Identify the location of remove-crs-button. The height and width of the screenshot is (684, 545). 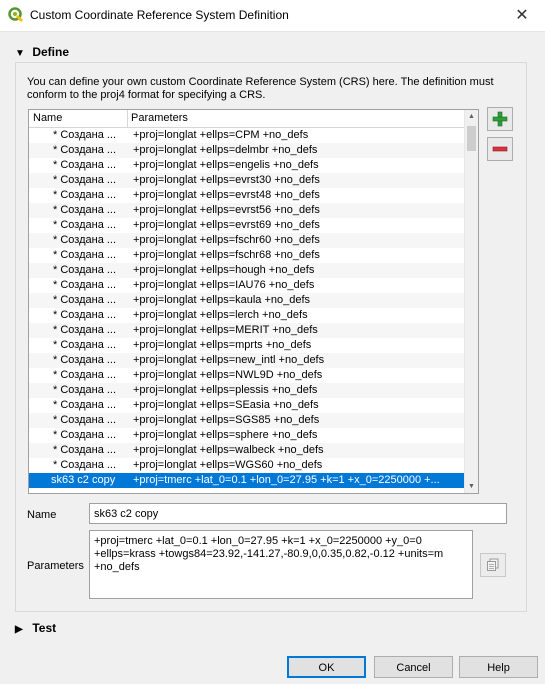
(500, 149).